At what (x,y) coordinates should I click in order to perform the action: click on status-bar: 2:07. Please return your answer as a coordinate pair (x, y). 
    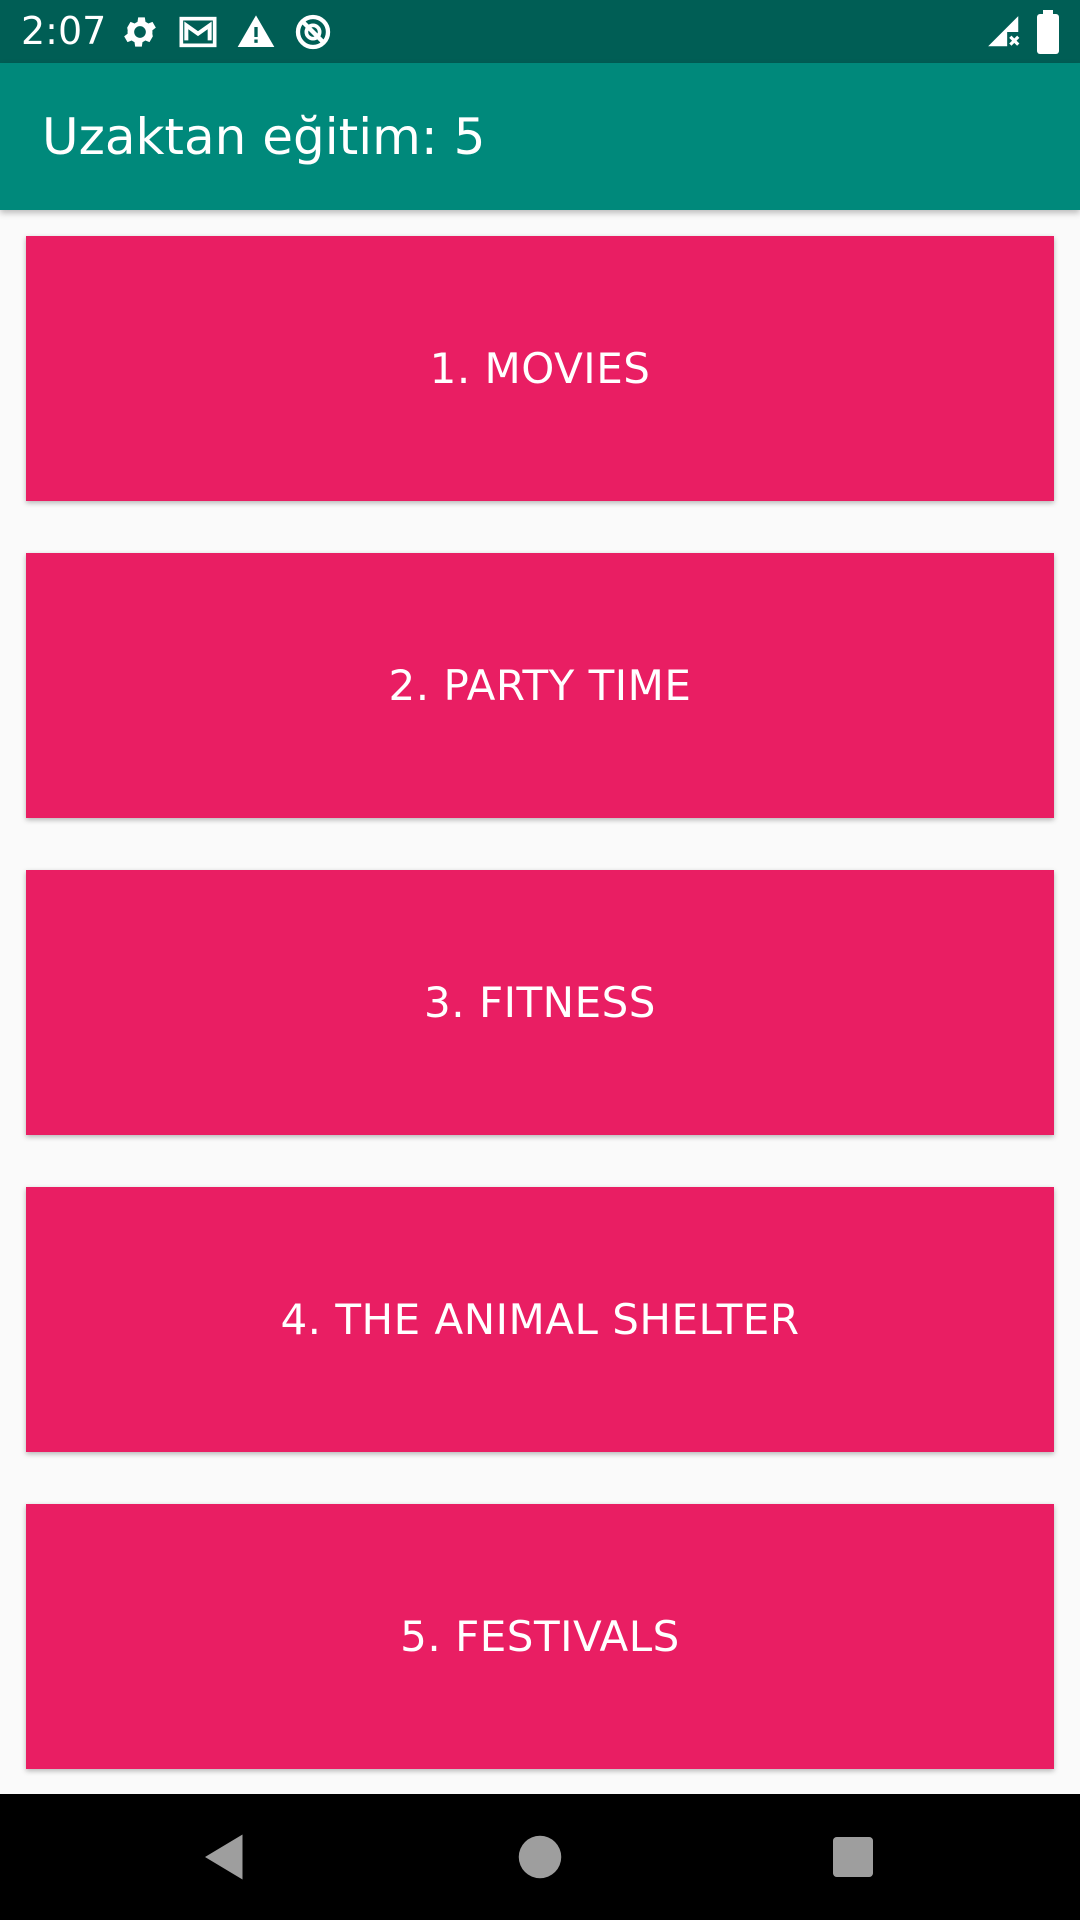
    Looking at the image, I should click on (540, 31).